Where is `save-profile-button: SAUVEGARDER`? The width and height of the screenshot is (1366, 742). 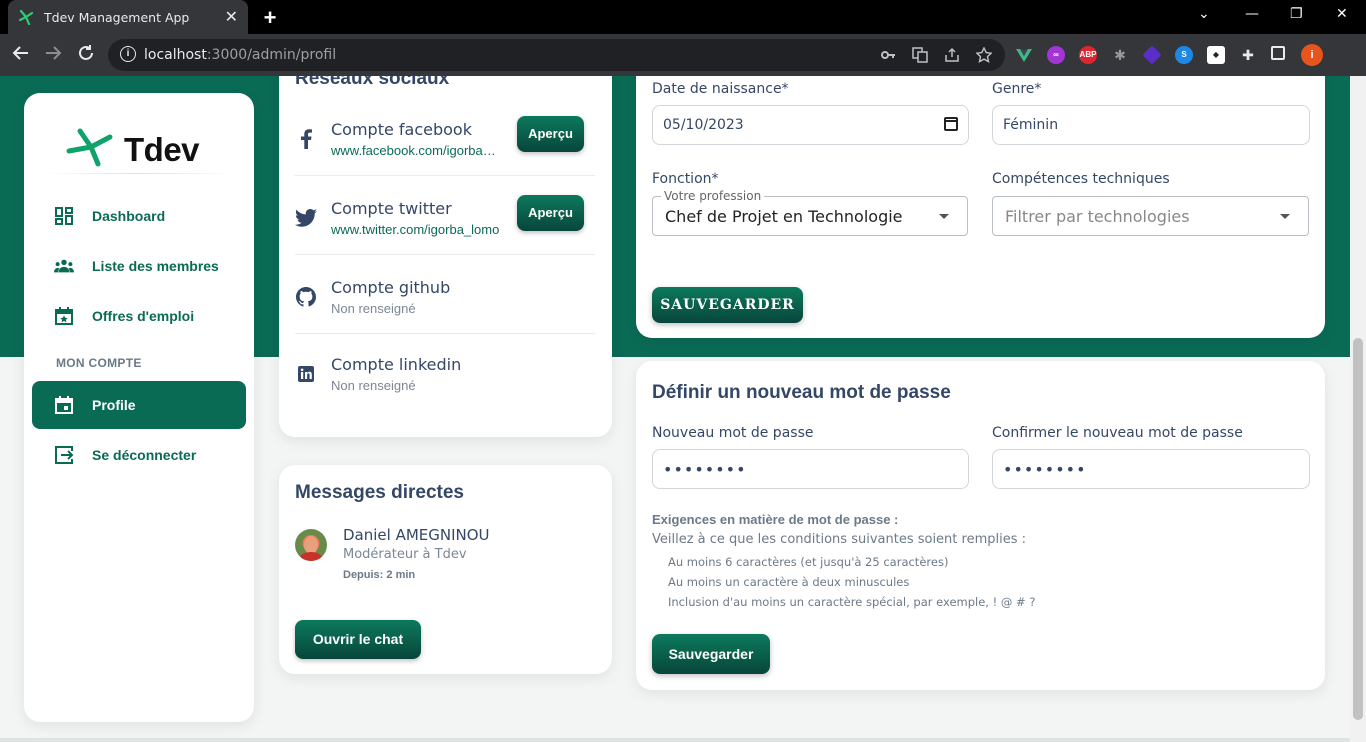
save-profile-button: SAUVEGARDER is located at coordinates (727, 305).